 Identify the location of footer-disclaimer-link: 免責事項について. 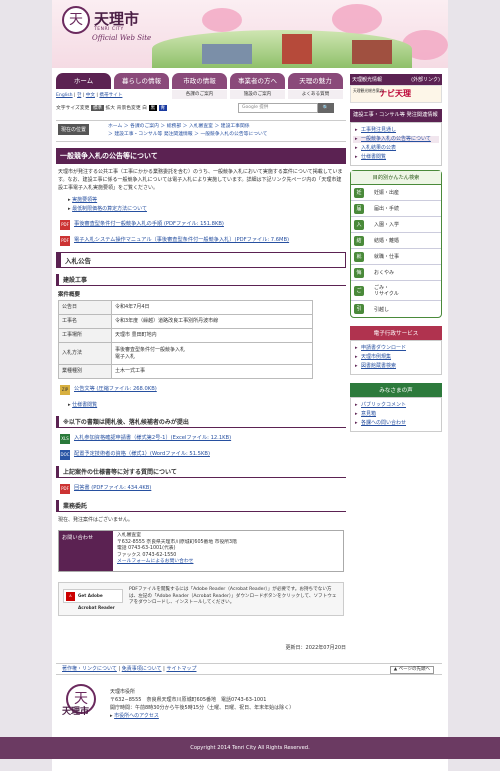
(142, 669).